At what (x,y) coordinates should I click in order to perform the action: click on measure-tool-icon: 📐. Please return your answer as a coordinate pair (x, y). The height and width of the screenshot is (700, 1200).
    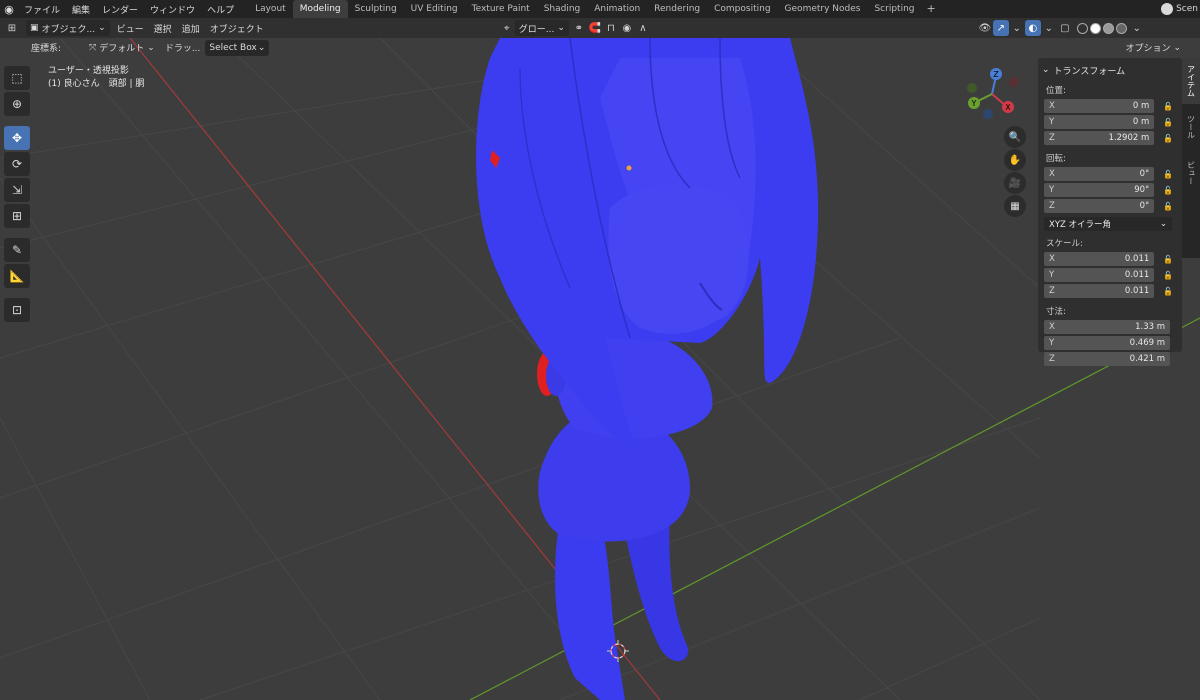
    Looking at the image, I should click on (17, 276).